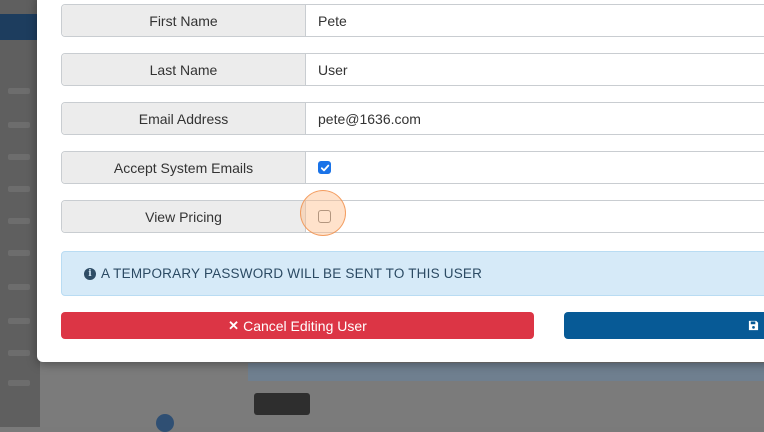 The image size is (764, 432). Describe the element at coordinates (305, 325) in the screenshot. I see `cancel-button-label: Cancel Editing User` at that location.